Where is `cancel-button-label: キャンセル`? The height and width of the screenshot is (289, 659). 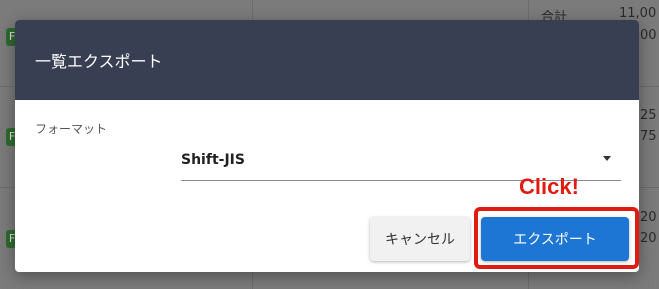 cancel-button-label: キャンセル is located at coordinates (420, 240).